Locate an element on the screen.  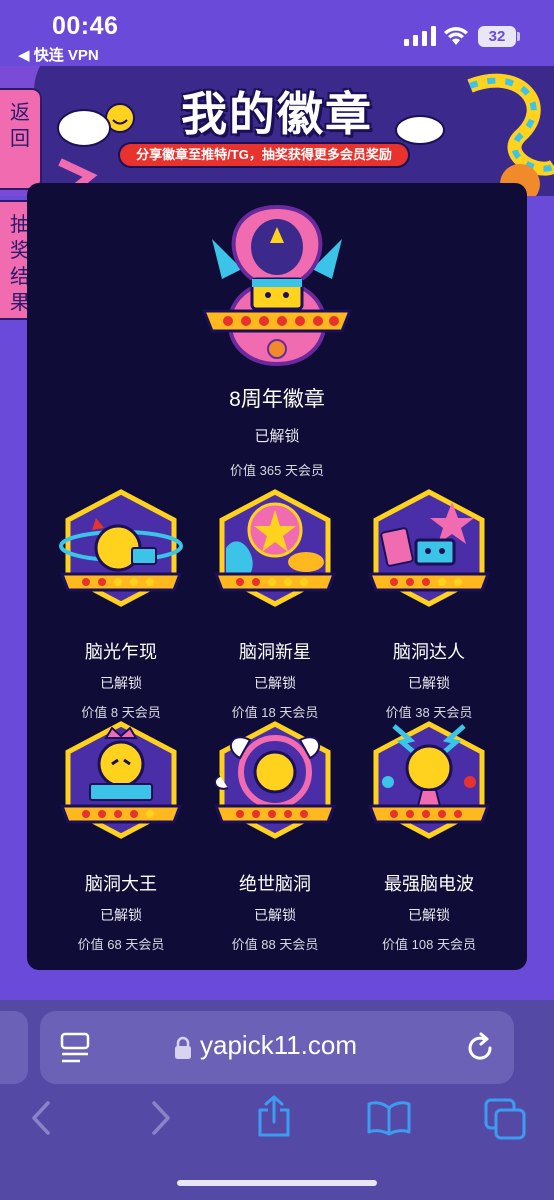
badge-name: 绝世脑洞 is located at coordinates (275, 884).